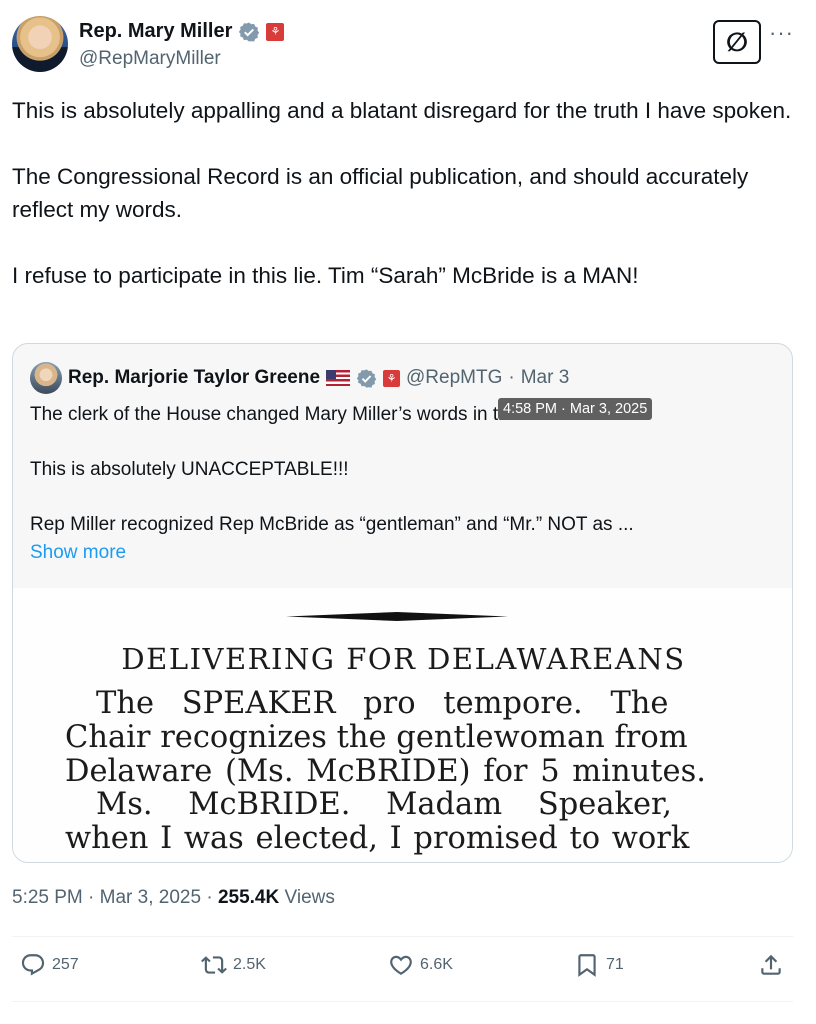 This screenshot has height=1024, width=816. Describe the element at coordinates (385, 771) in the screenshot. I see `media-text-line: Delaware (Ms. McBRIDE) for 5 minutes.` at that location.